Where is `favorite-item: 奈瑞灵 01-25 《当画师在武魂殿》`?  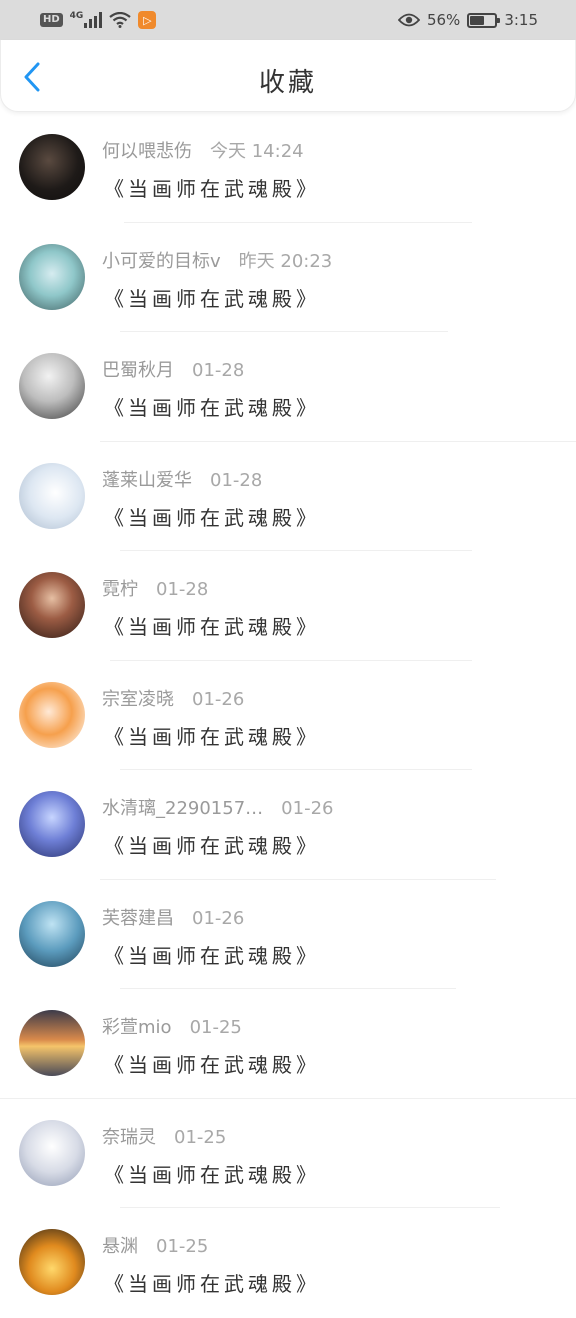 favorite-item: 奈瑞灵 01-25 《当画师在武魂殿》 is located at coordinates (288, 1153).